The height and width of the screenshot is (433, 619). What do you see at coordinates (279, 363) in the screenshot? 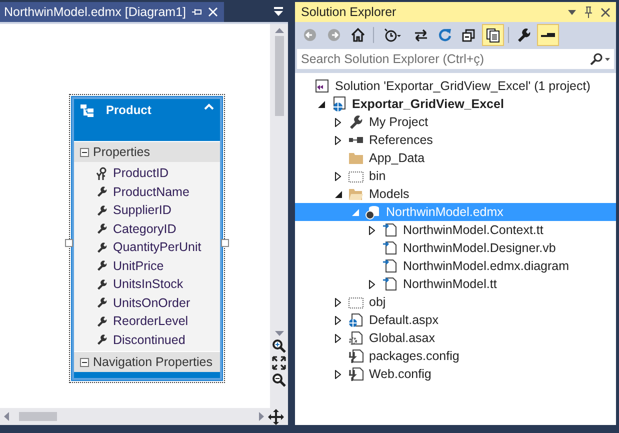
I see `fit-icon` at bounding box center [279, 363].